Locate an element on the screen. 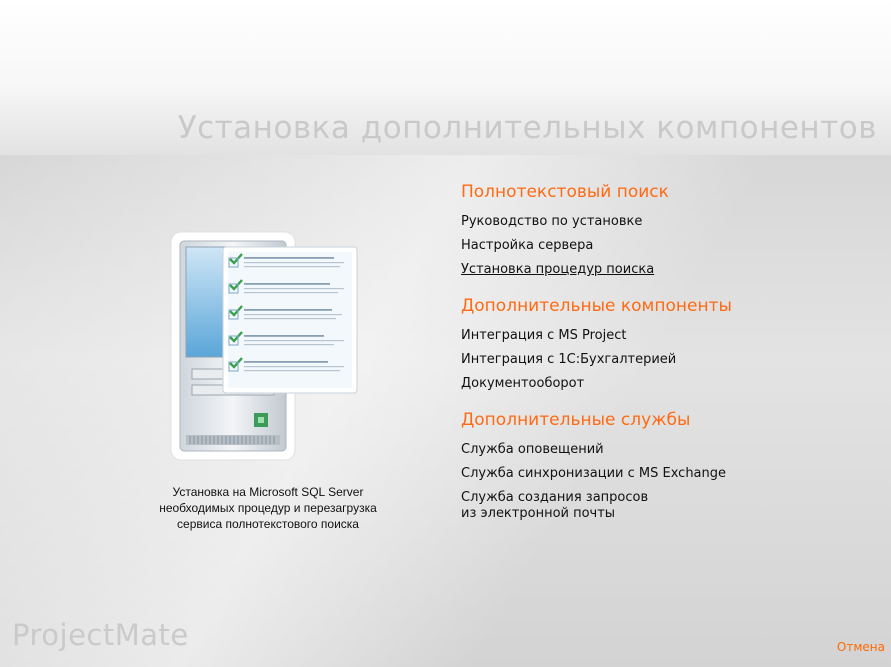  caption-line: Установка на Microsoft SQL Server is located at coordinates (268, 492).